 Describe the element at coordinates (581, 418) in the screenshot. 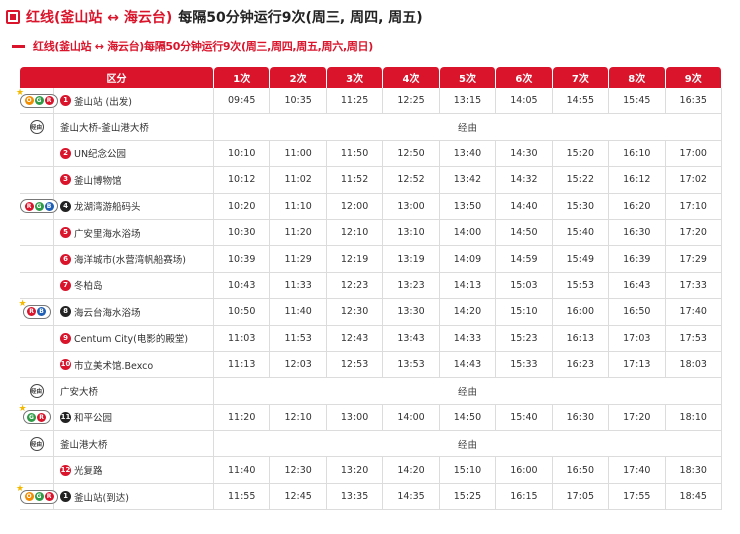

I see `departure-time: 16:30` at that location.